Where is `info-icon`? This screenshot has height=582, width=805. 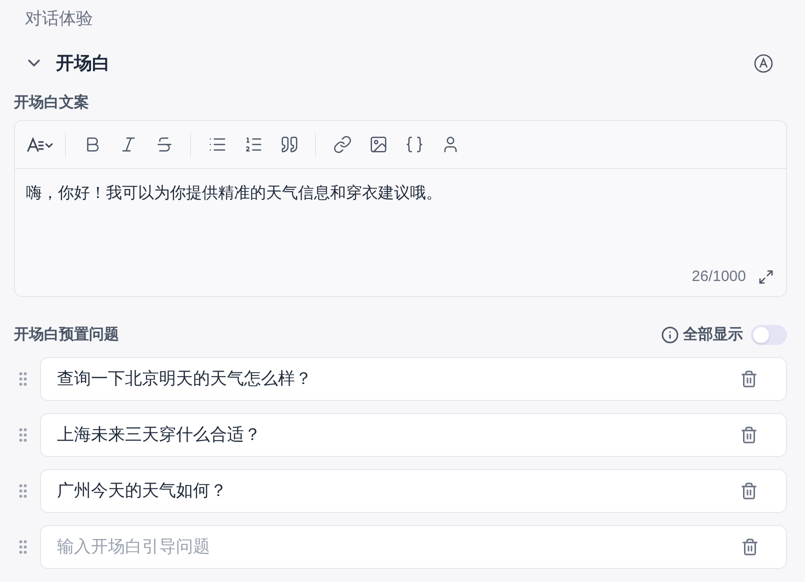 info-icon is located at coordinates (670, 335).